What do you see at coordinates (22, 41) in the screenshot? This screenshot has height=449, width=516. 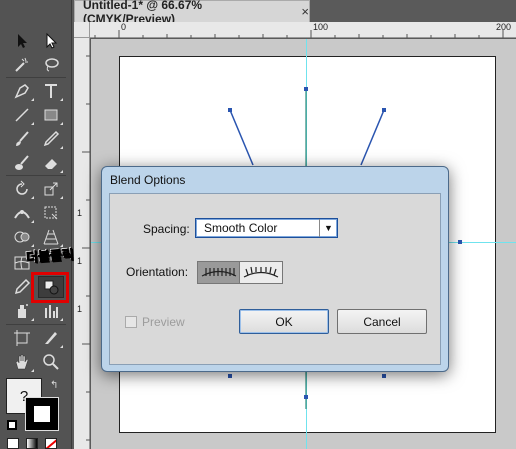 I see `selection-tool-icon` at bounding box center [22, 41].